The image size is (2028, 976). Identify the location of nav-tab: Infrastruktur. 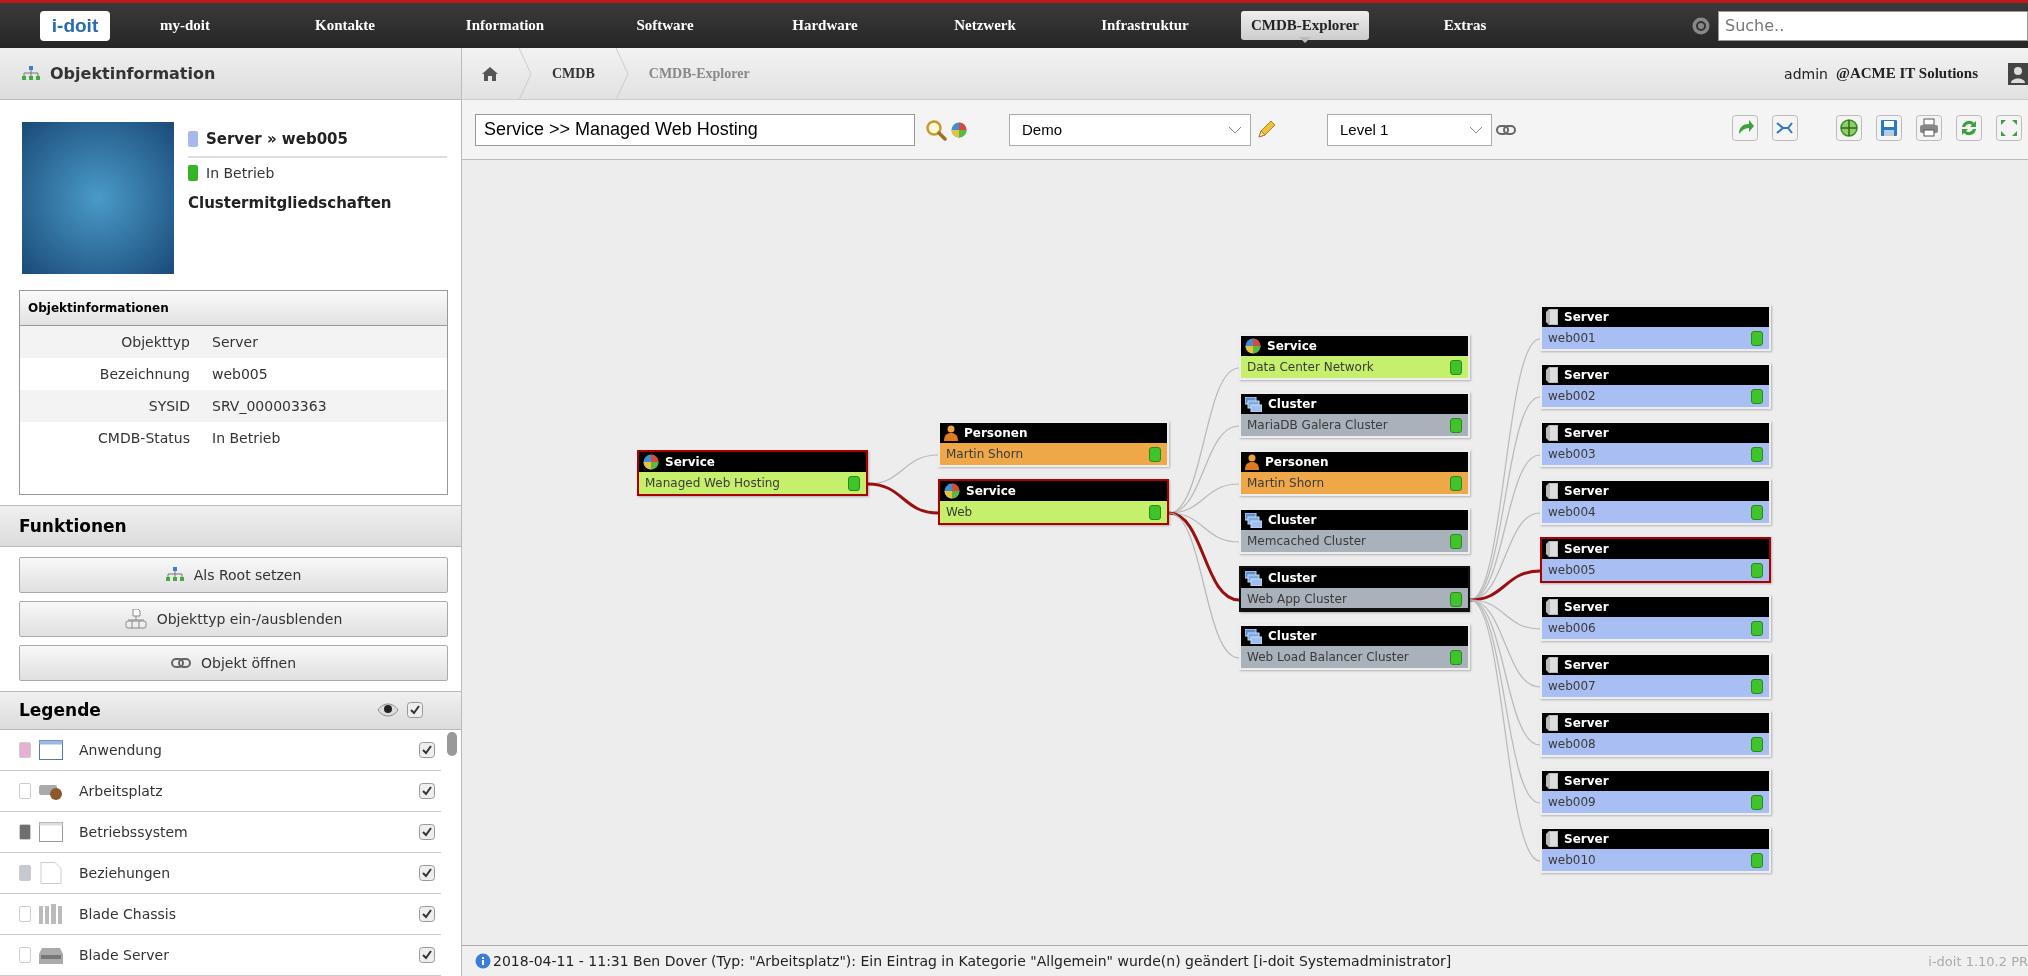
(1145, 25).